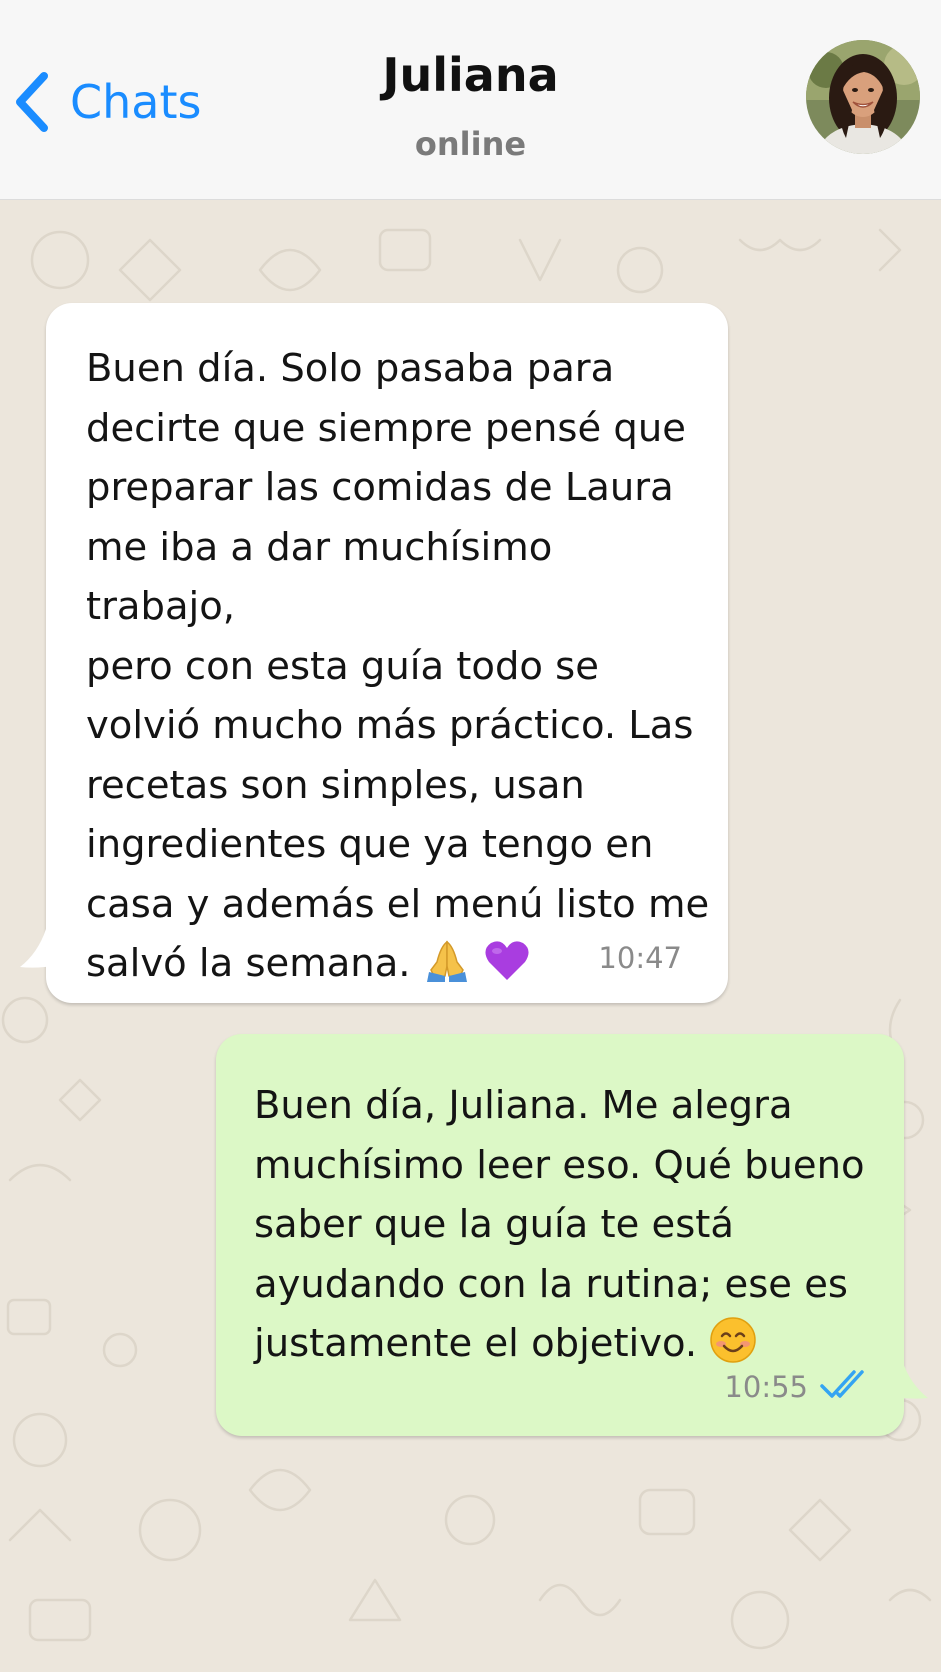 The height and width of the screenshot is (1672, 941). I want to click on avatar, so click(863, 97).